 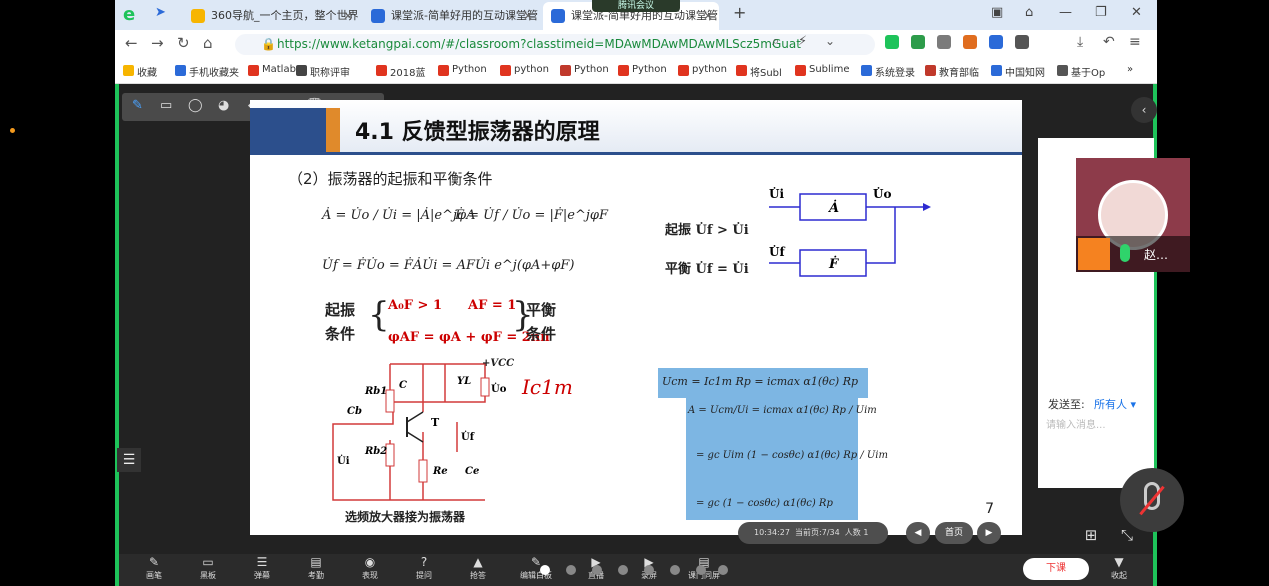 What do you see at coordinates (1101, 12) in the screenshot?
I see `restore-icon: ❐` at bounding box center [1101, 12].